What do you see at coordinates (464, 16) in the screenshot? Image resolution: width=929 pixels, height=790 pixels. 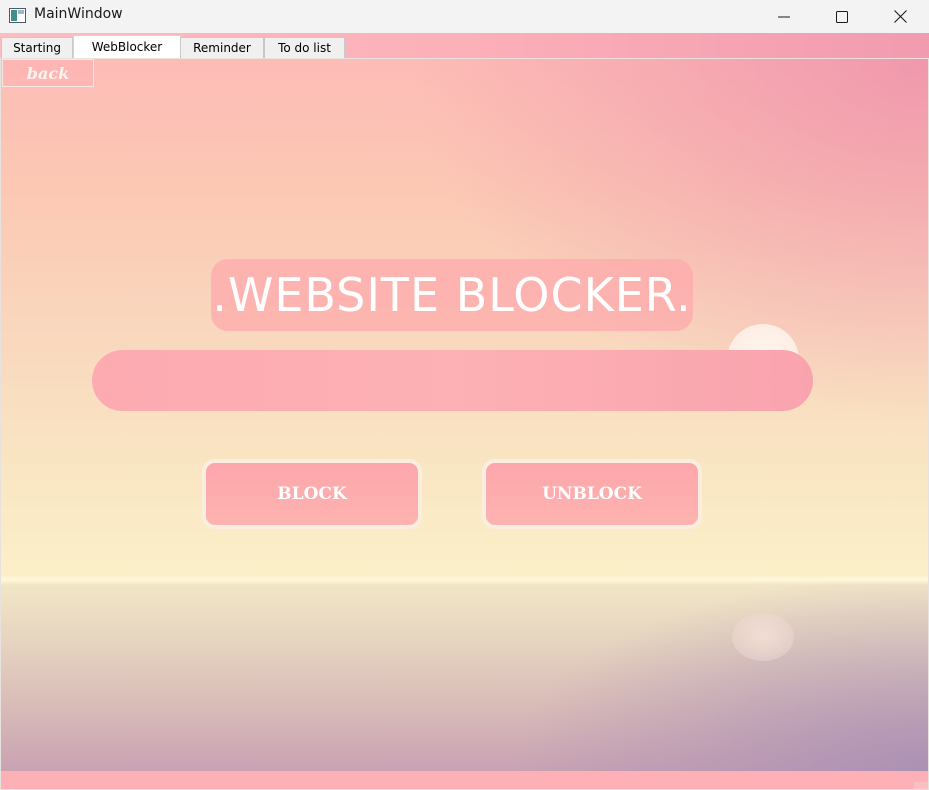 I see `title-bar: MainWindow` at bounding box center [464, 16].